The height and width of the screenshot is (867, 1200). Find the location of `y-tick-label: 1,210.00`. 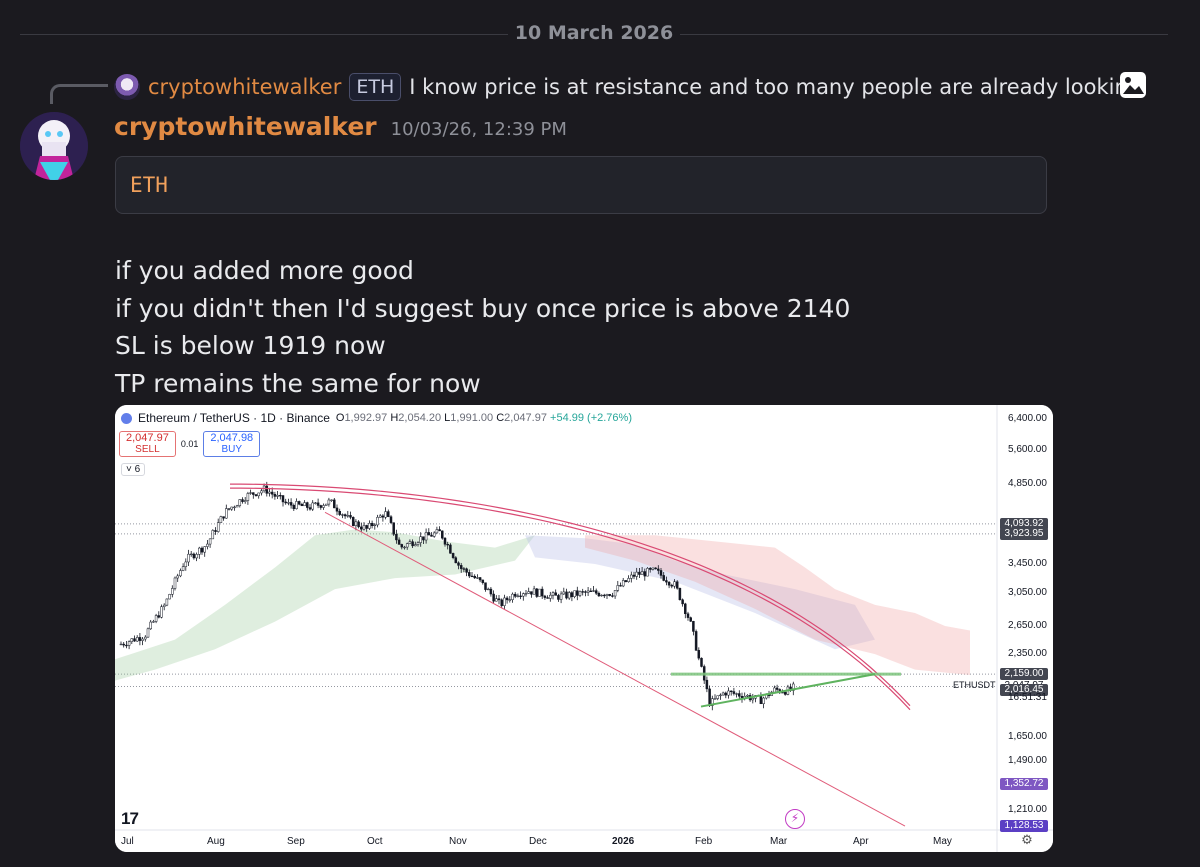

y-tick-label: 1,210.00 is located at coordinates (1027, 809).